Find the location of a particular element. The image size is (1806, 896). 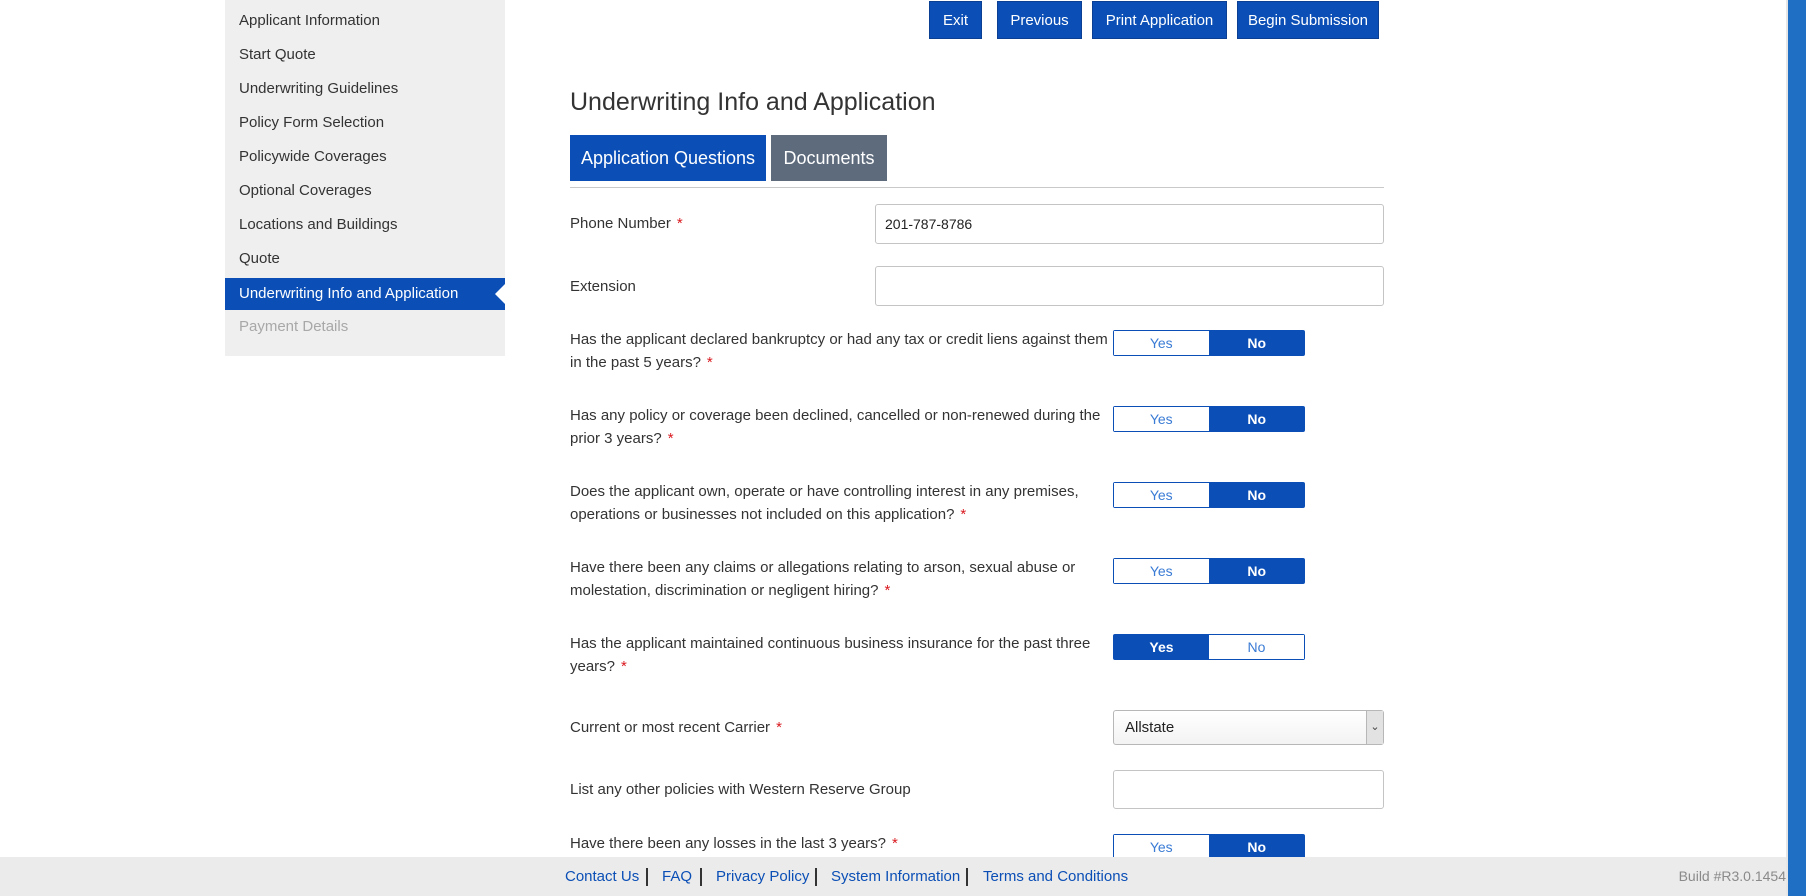

sidebar-item-quote: Quote is located at coordinates (365, 259).